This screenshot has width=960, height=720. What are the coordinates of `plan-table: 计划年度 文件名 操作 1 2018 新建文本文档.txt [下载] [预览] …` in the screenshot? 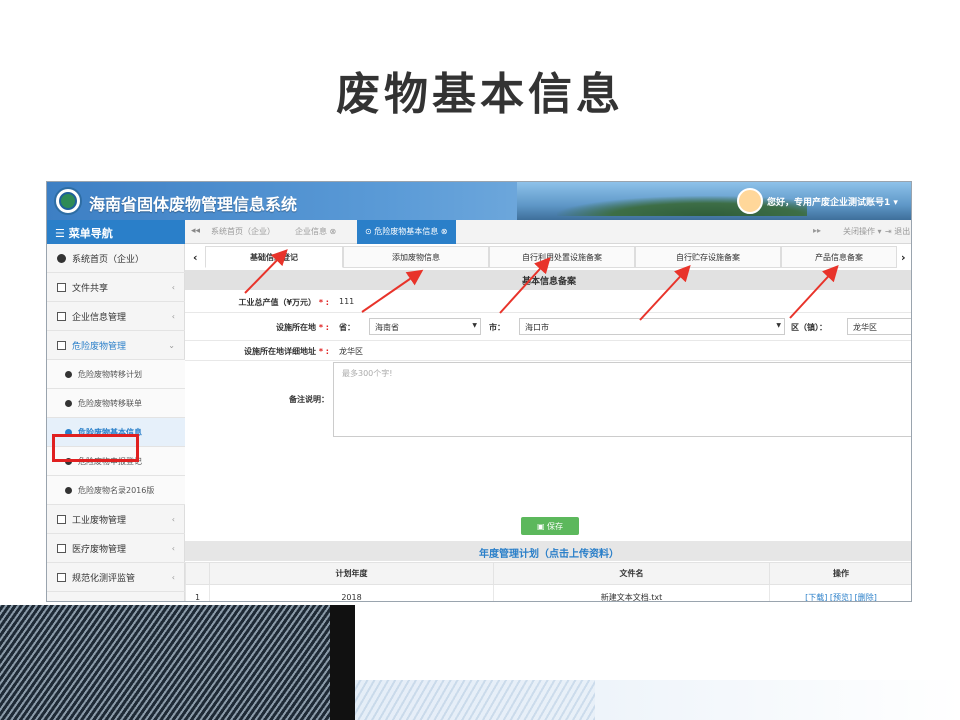 It's located at (548, 582).